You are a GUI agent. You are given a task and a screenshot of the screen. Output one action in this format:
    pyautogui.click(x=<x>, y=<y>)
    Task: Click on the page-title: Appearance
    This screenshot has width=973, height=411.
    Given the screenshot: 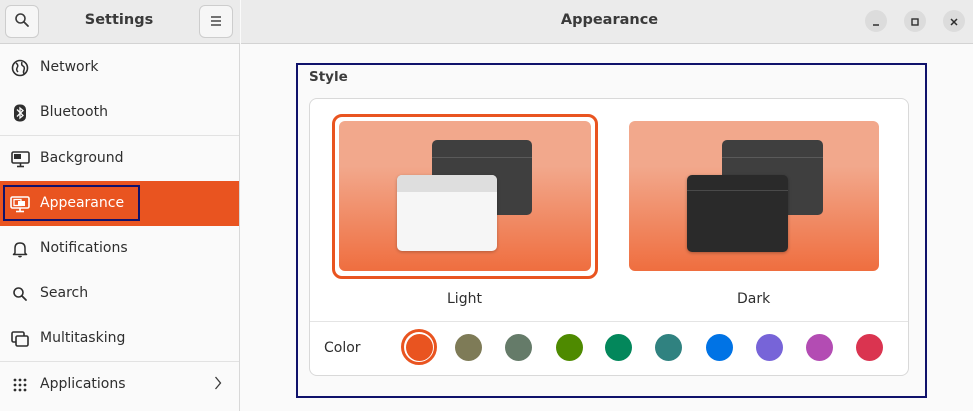 What is the action you would take?
    pyautogui.click(x=609, y=20)
    